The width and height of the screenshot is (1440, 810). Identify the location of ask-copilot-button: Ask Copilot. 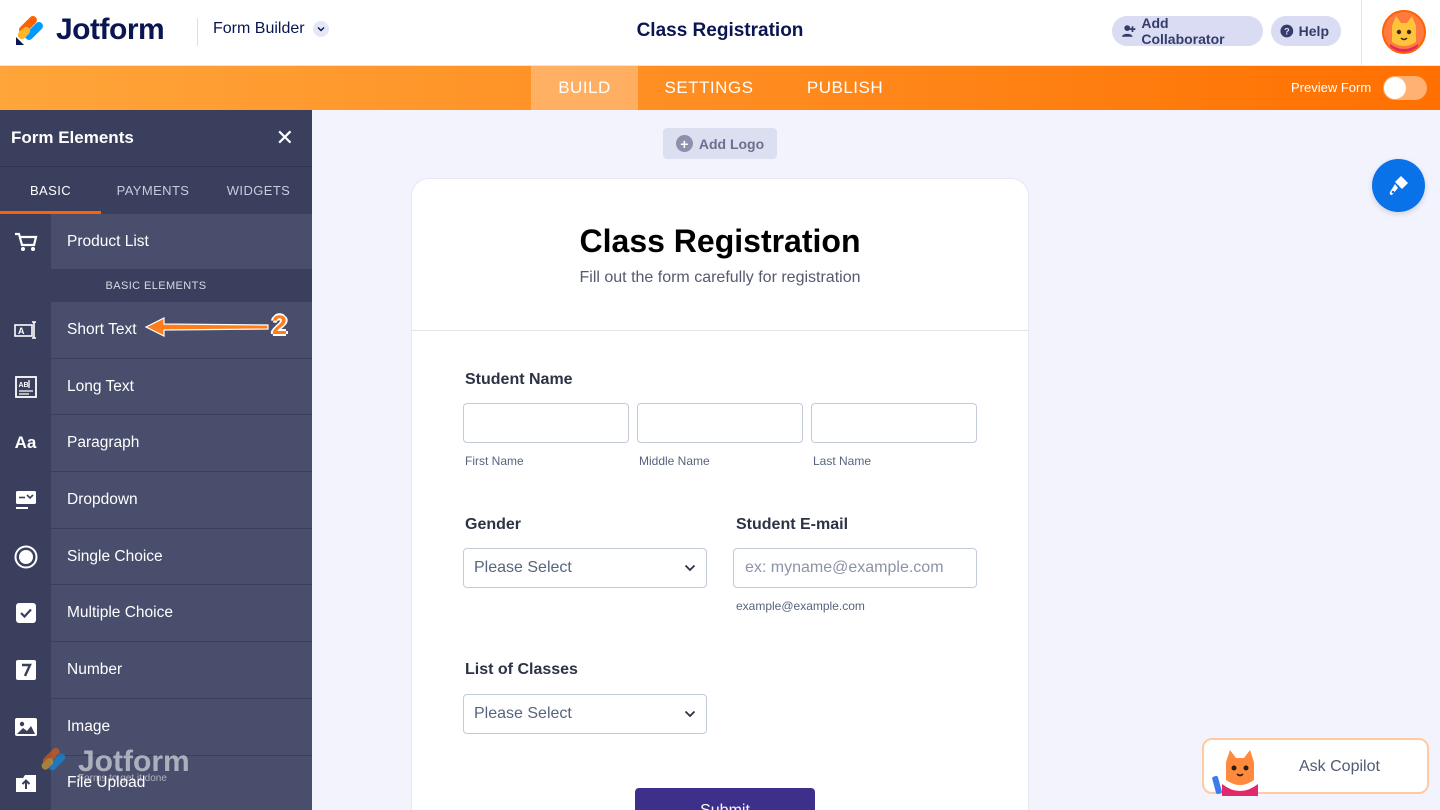
(1315, 767).